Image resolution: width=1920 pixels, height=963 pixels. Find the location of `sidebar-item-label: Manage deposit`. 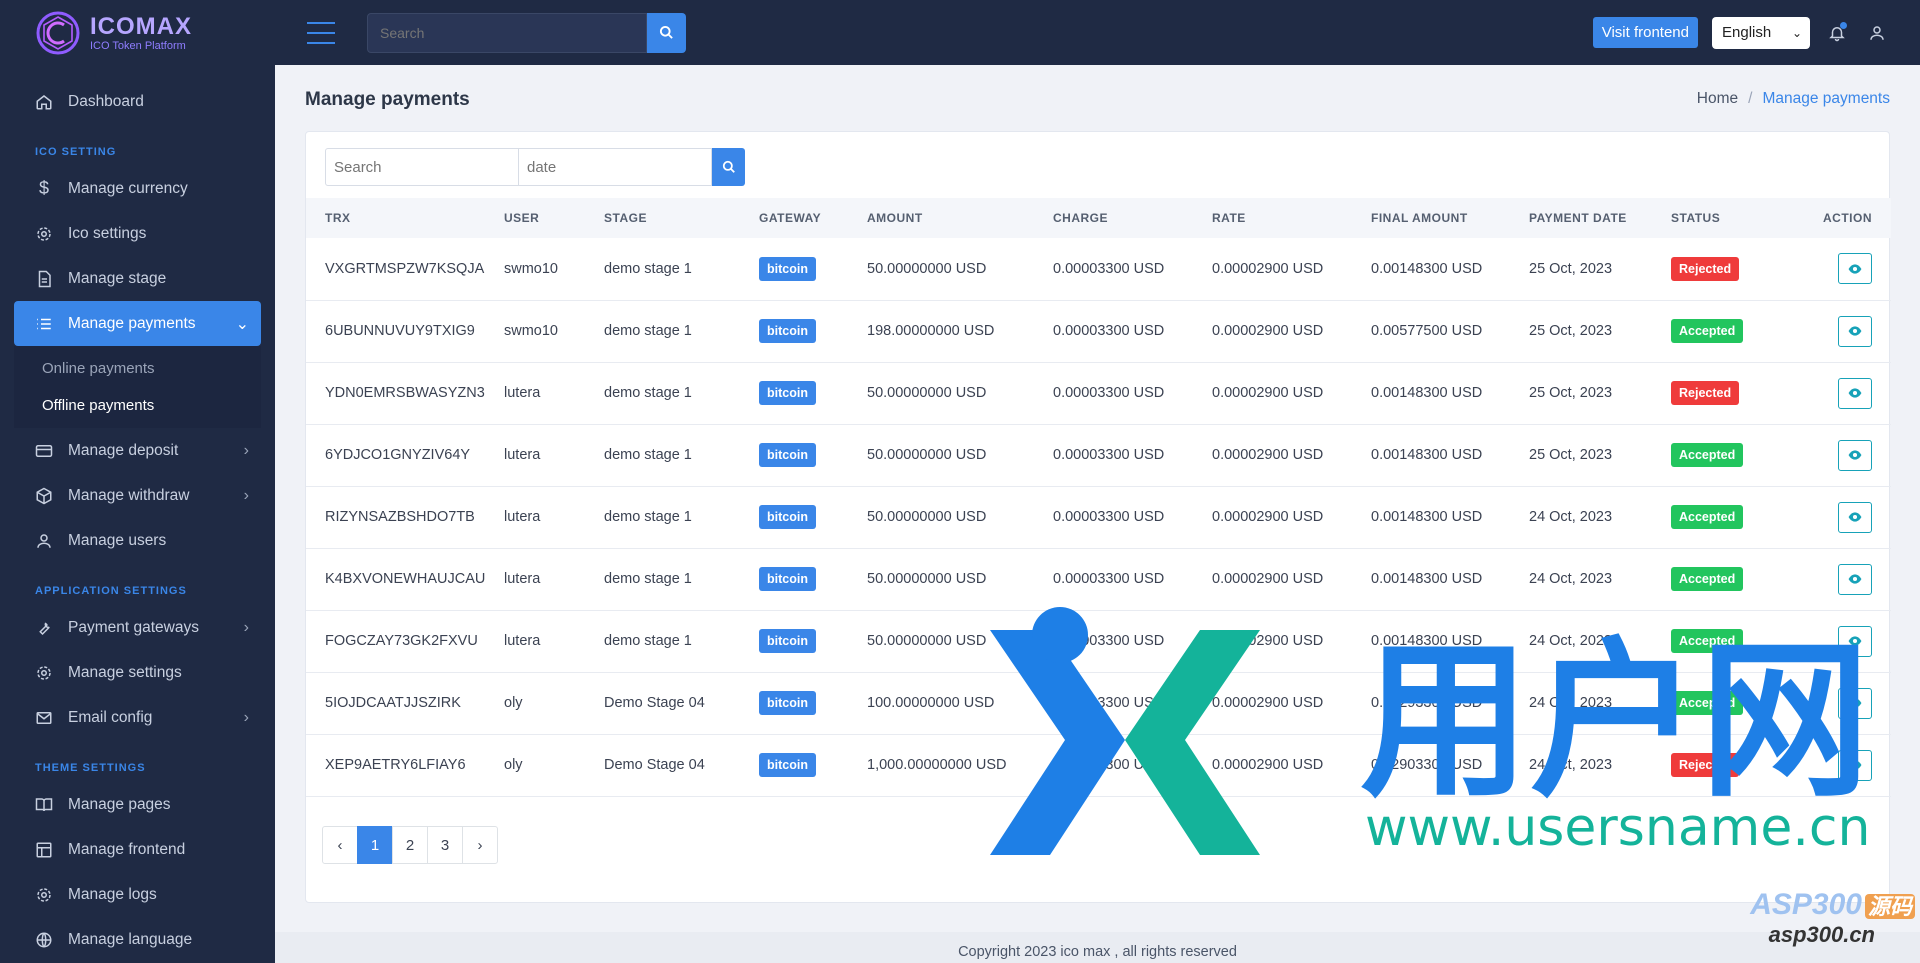

sidebar-item-label: Manage deposit is located at coordinates (123, 450).